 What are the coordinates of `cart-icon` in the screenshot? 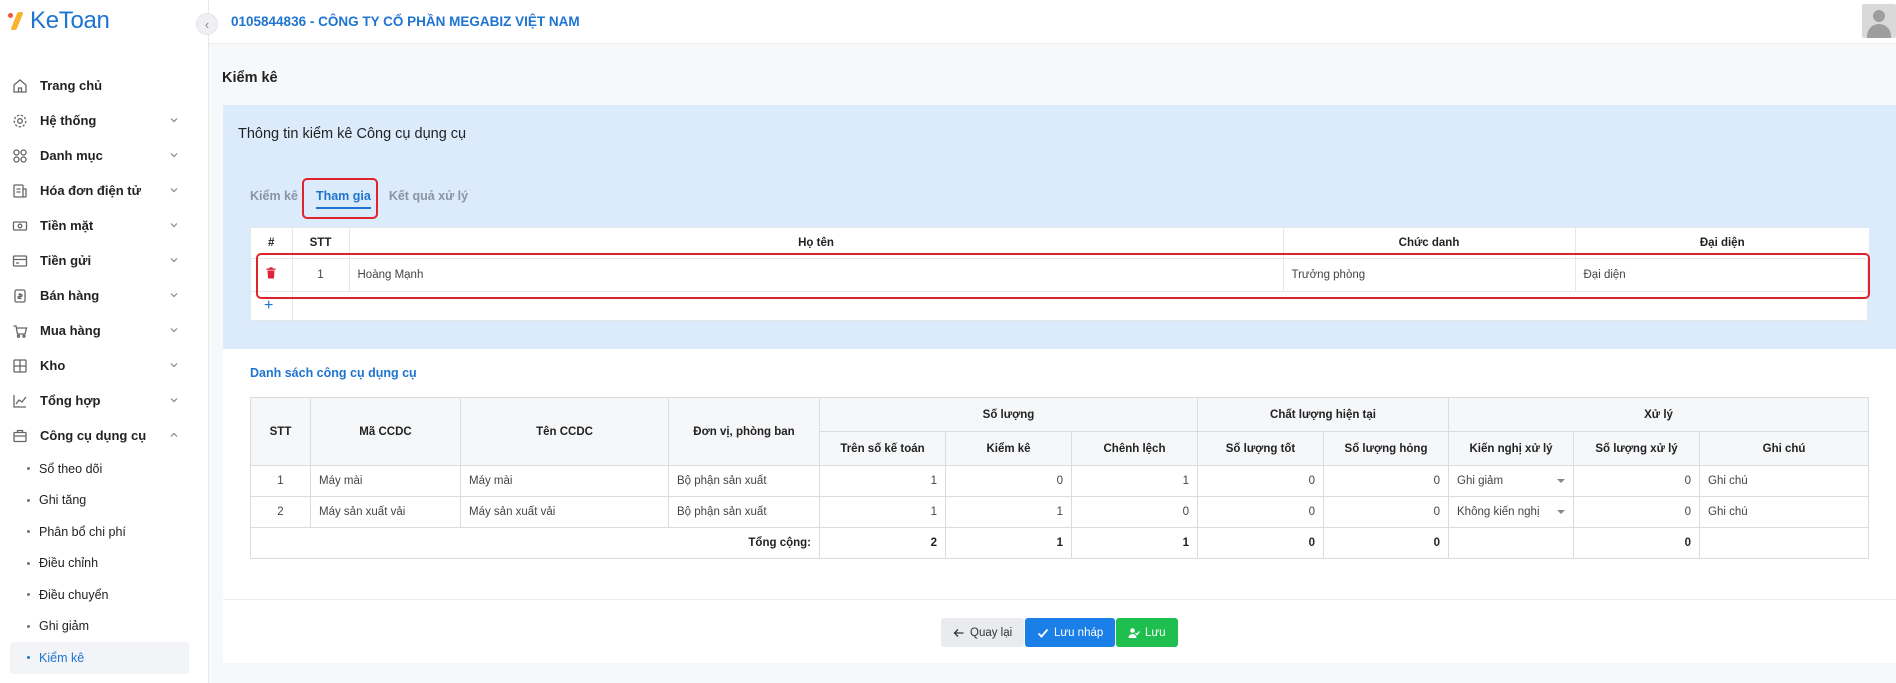 It's located at (20, 331).